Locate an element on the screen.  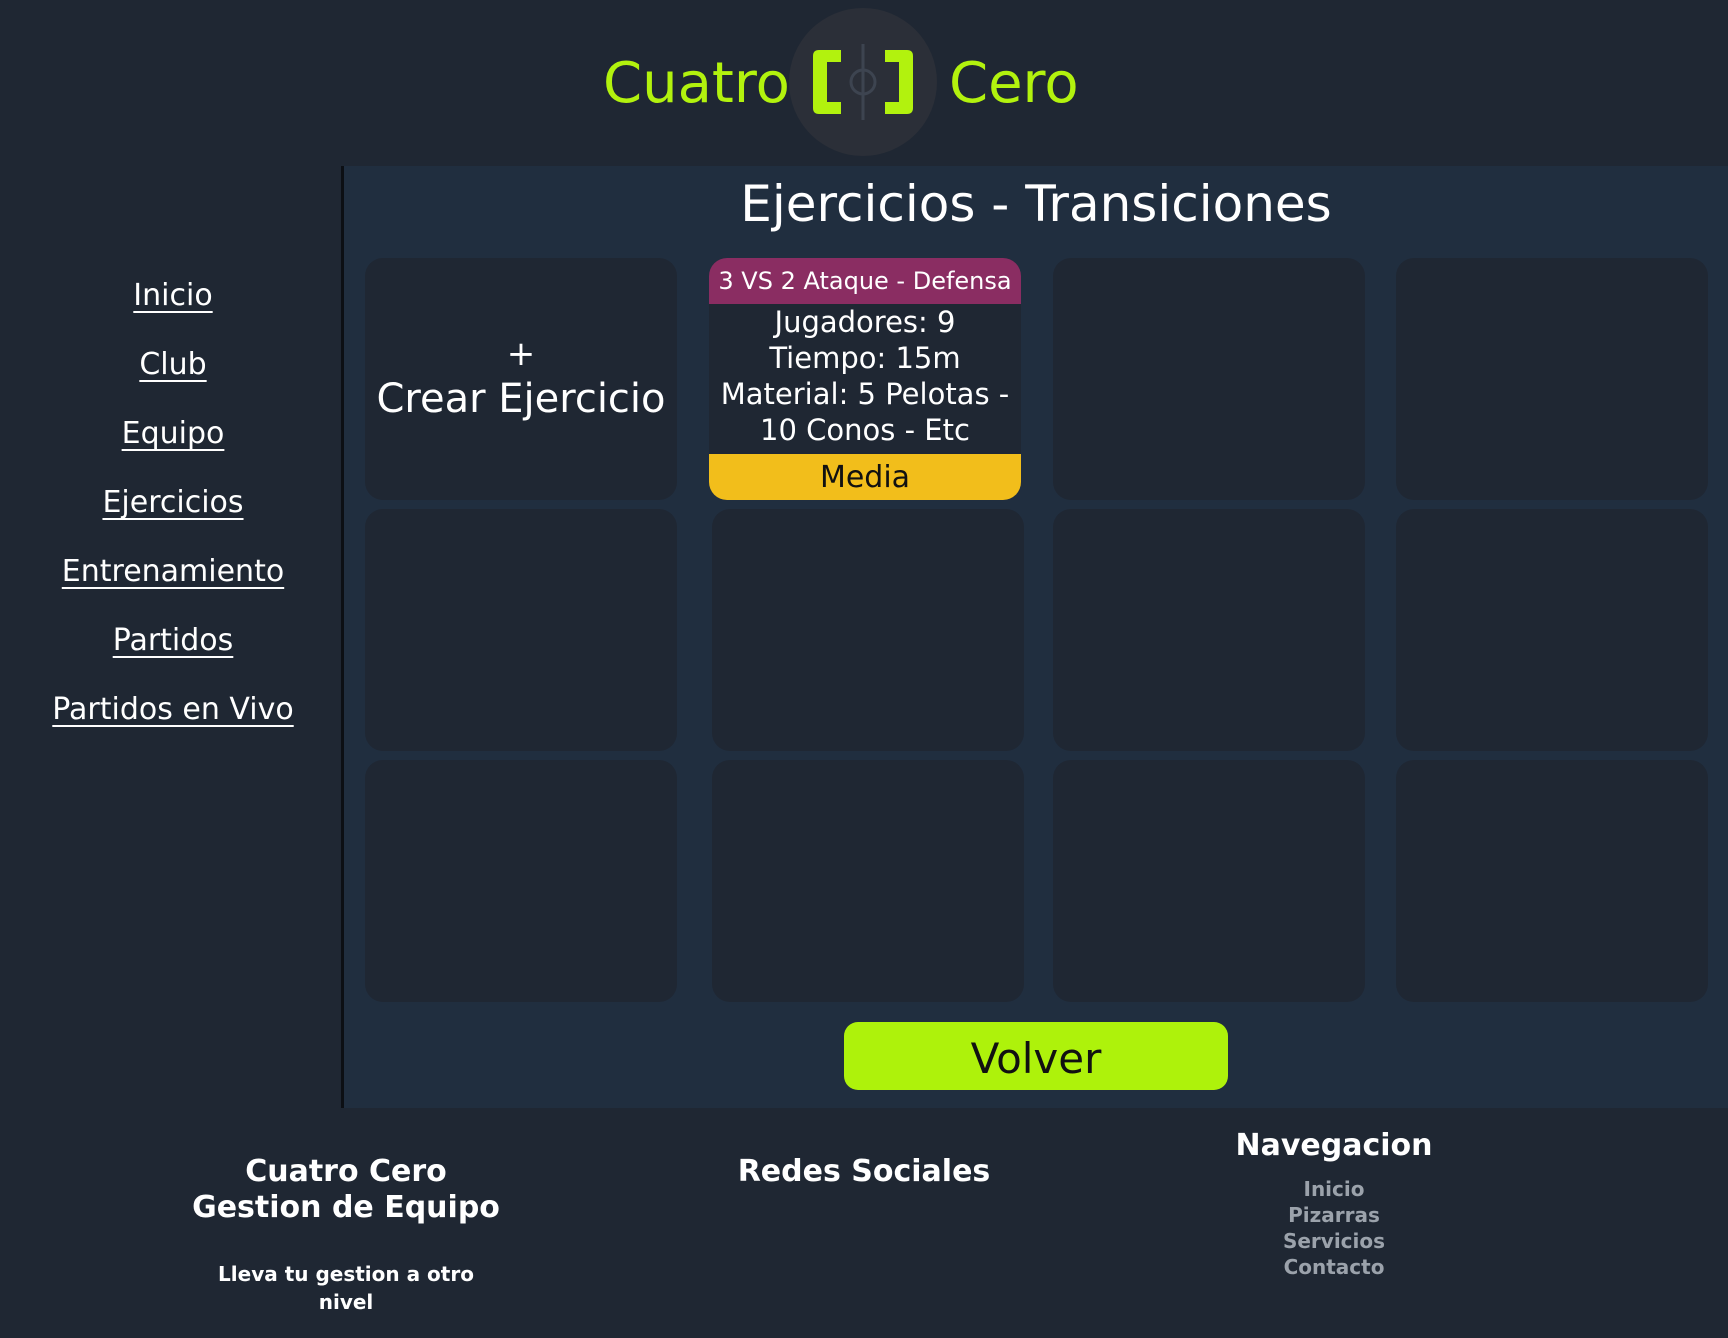
exercise-players: Jugadores: 9 is located at coordinates (865, 322).